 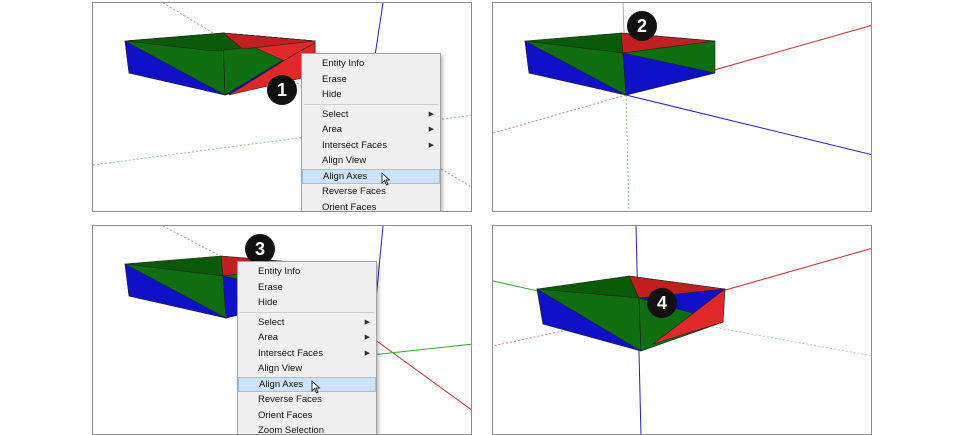 What do you see at coordinates (642, 26) in the screenshot?
I see `step-badge-2: 2` at bounding box center [642, 26].